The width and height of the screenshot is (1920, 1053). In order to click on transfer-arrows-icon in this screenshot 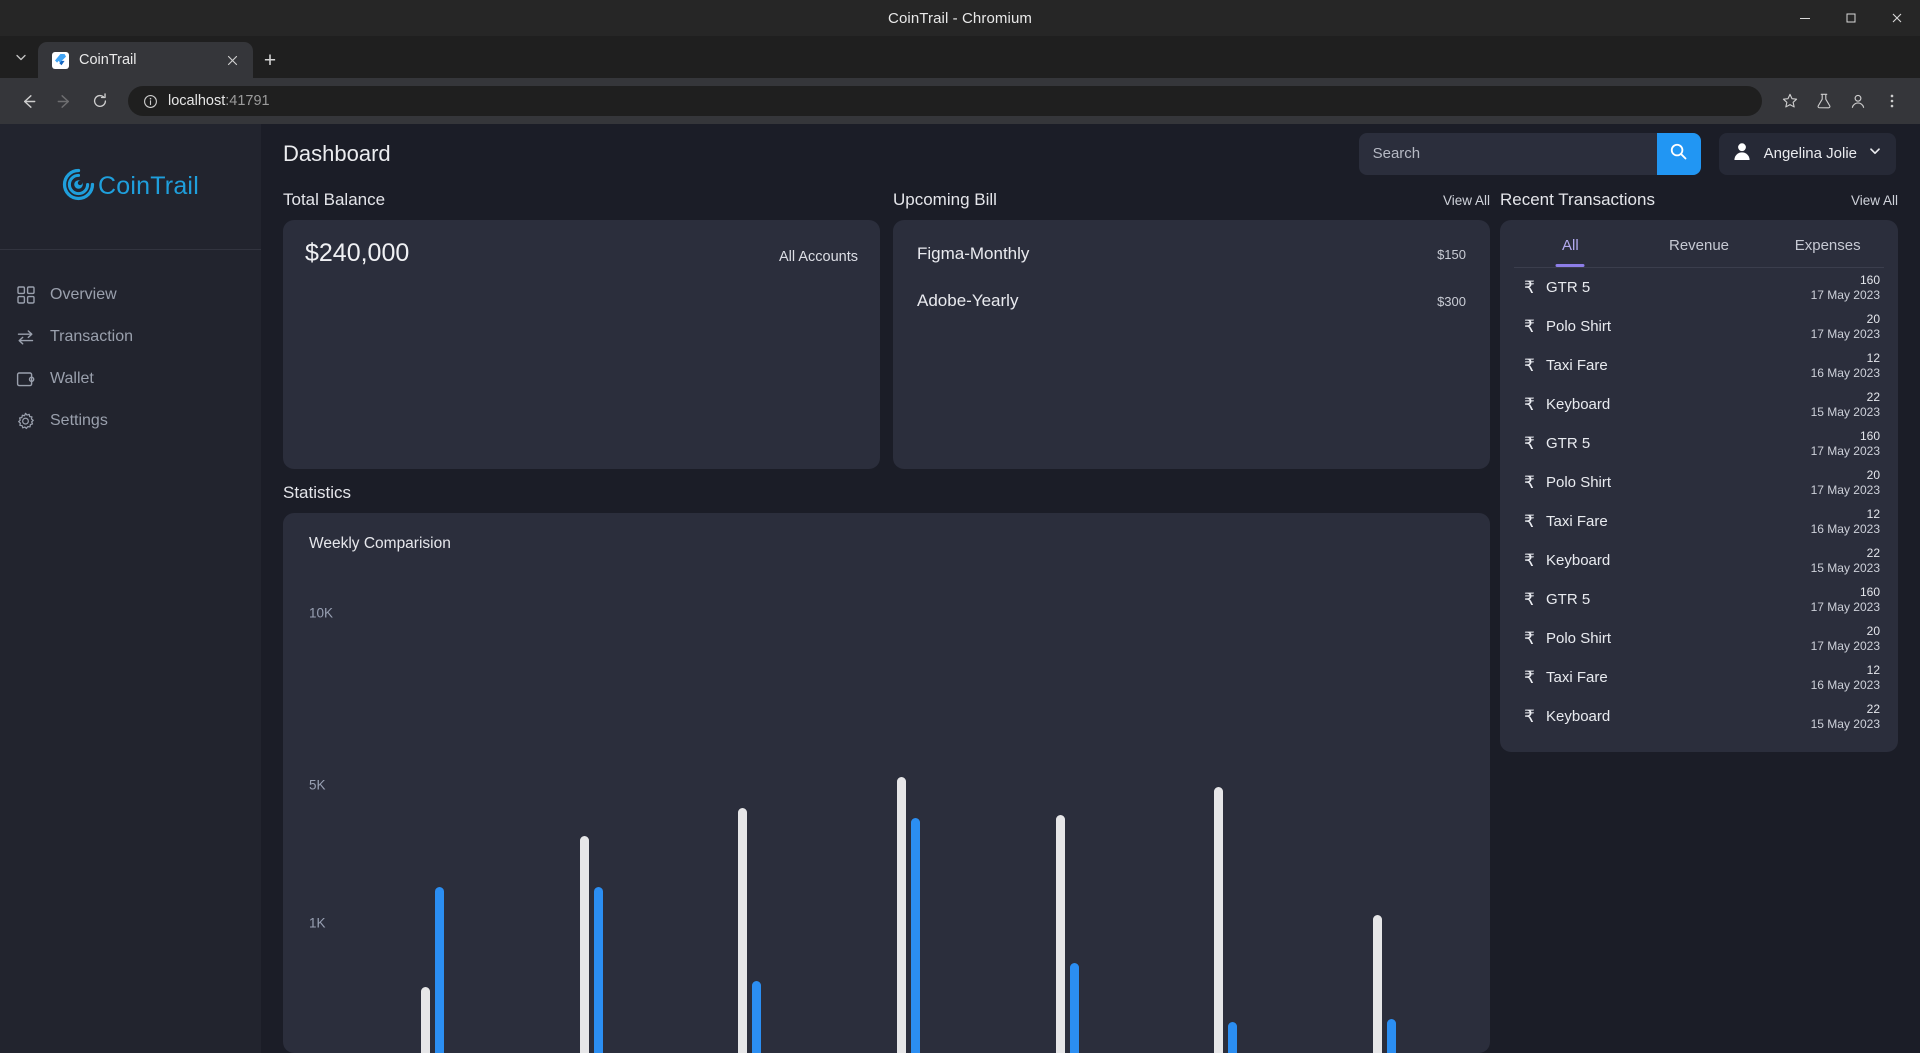, I will do `click(25, 337)`.